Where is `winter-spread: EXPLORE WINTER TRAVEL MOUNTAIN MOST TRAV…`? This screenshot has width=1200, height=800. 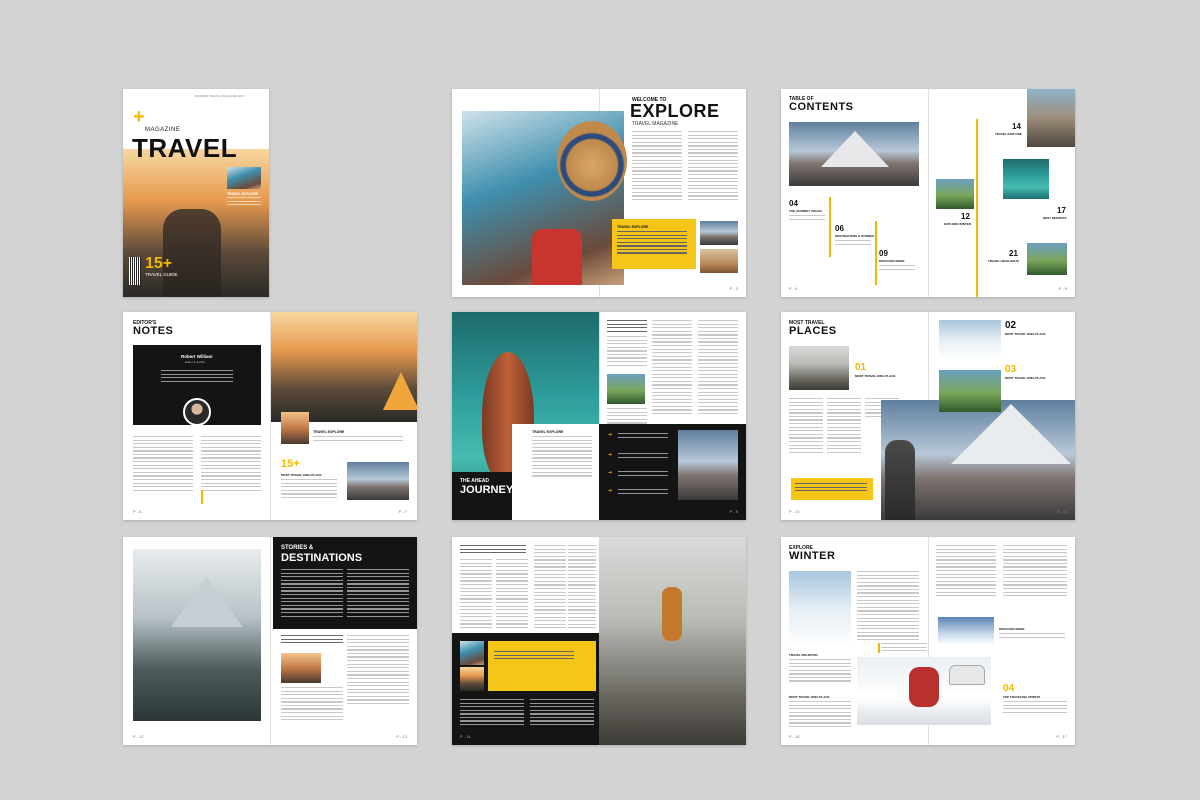 winter-spread: EXPLORE WINTER TRAVEL MOUNTAIN MOST TRAV… is located at coordinates (928, 641).